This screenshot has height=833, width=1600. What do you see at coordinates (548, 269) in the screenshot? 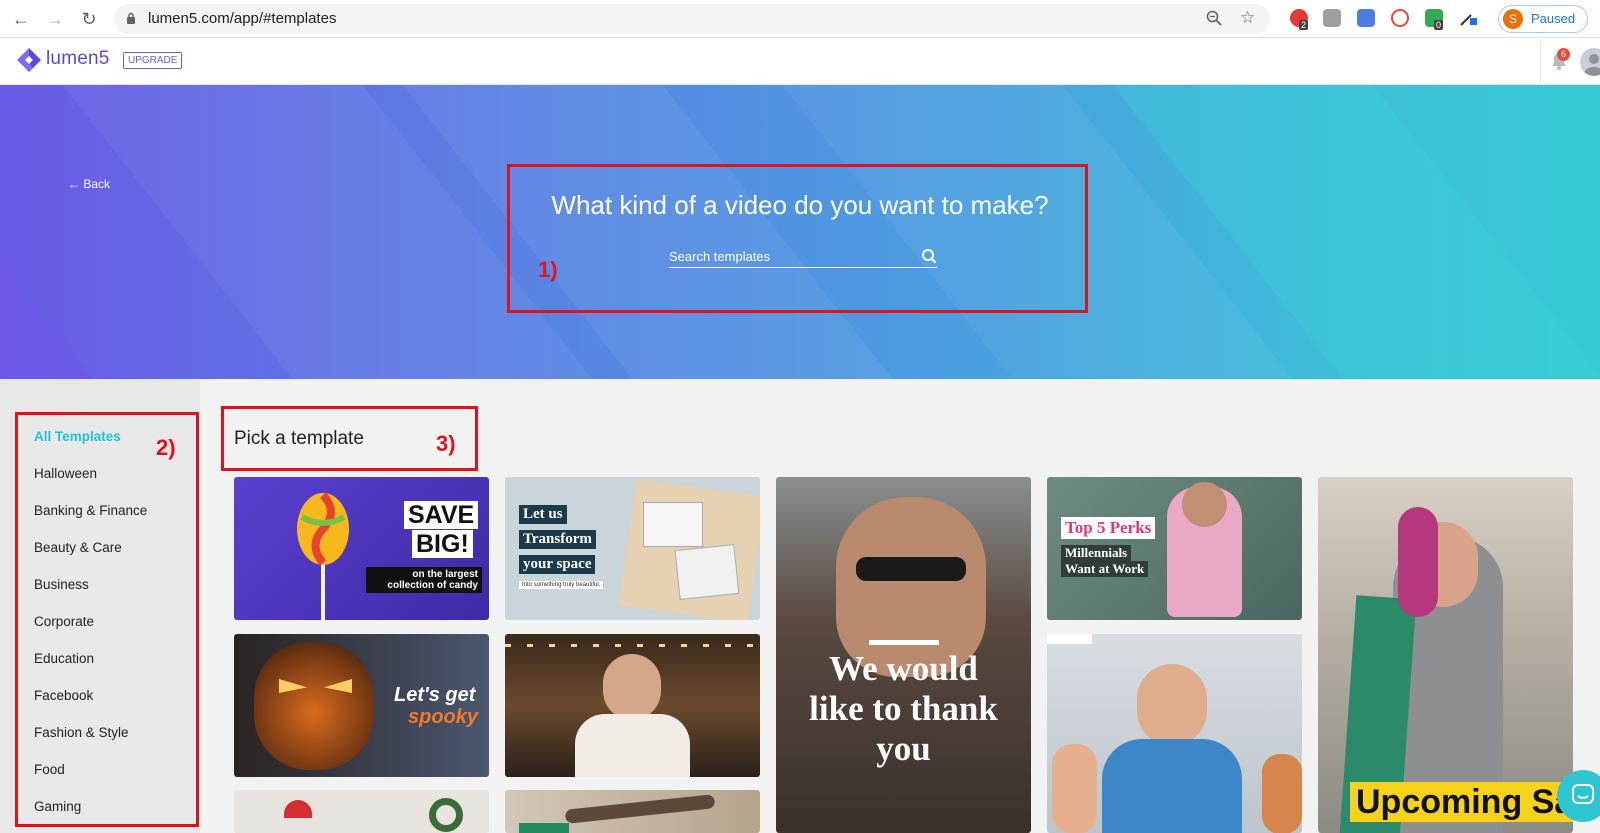
I see `annotation-label-1: 1)` at bounding box center [548, 269].